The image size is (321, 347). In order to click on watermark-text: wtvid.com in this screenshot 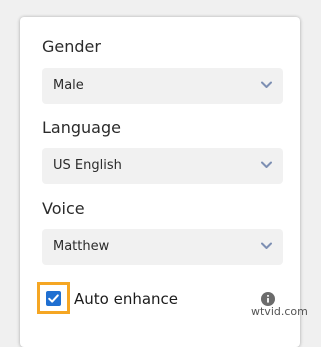, I will do `click(279, 311)`.